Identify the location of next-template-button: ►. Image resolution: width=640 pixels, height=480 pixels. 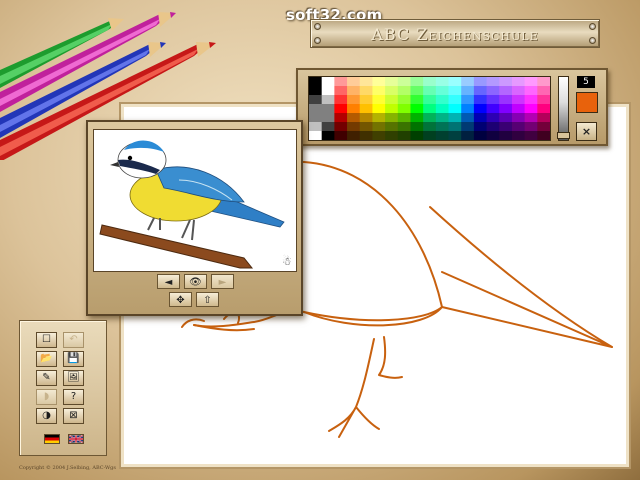
(222, 281).